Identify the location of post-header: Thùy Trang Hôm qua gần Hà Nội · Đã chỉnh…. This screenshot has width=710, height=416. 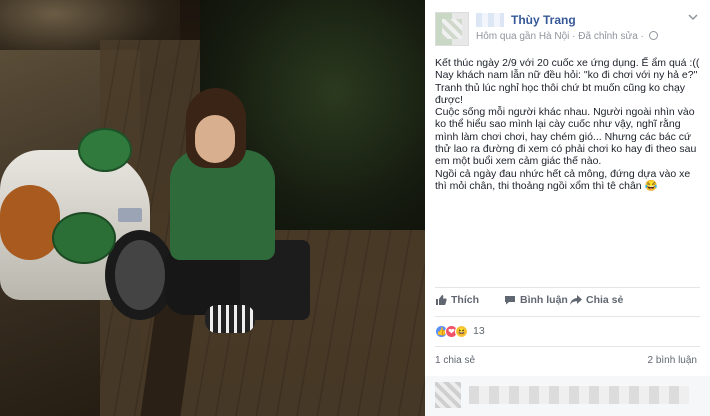
(567, 28).